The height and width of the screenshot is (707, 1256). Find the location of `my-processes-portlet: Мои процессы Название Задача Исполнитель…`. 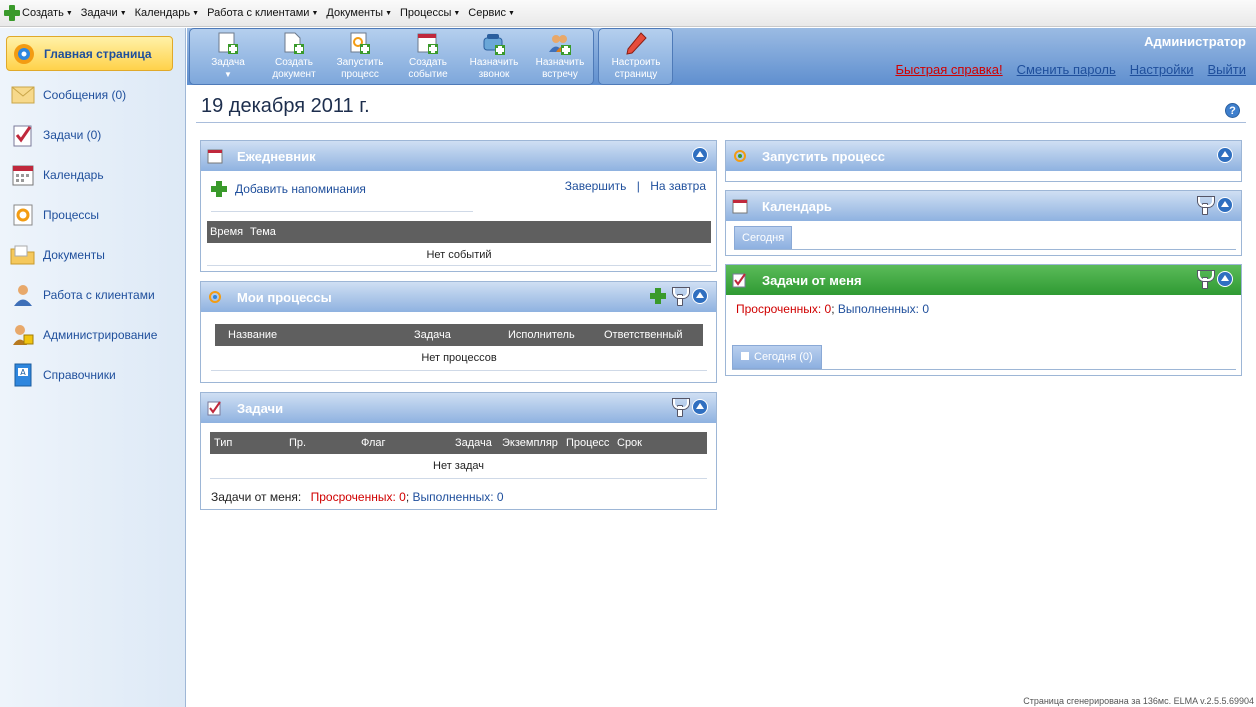

my-processes-portlet: Мои процессы Название Задача Исполнитель… is located at coordinates (458, 332).